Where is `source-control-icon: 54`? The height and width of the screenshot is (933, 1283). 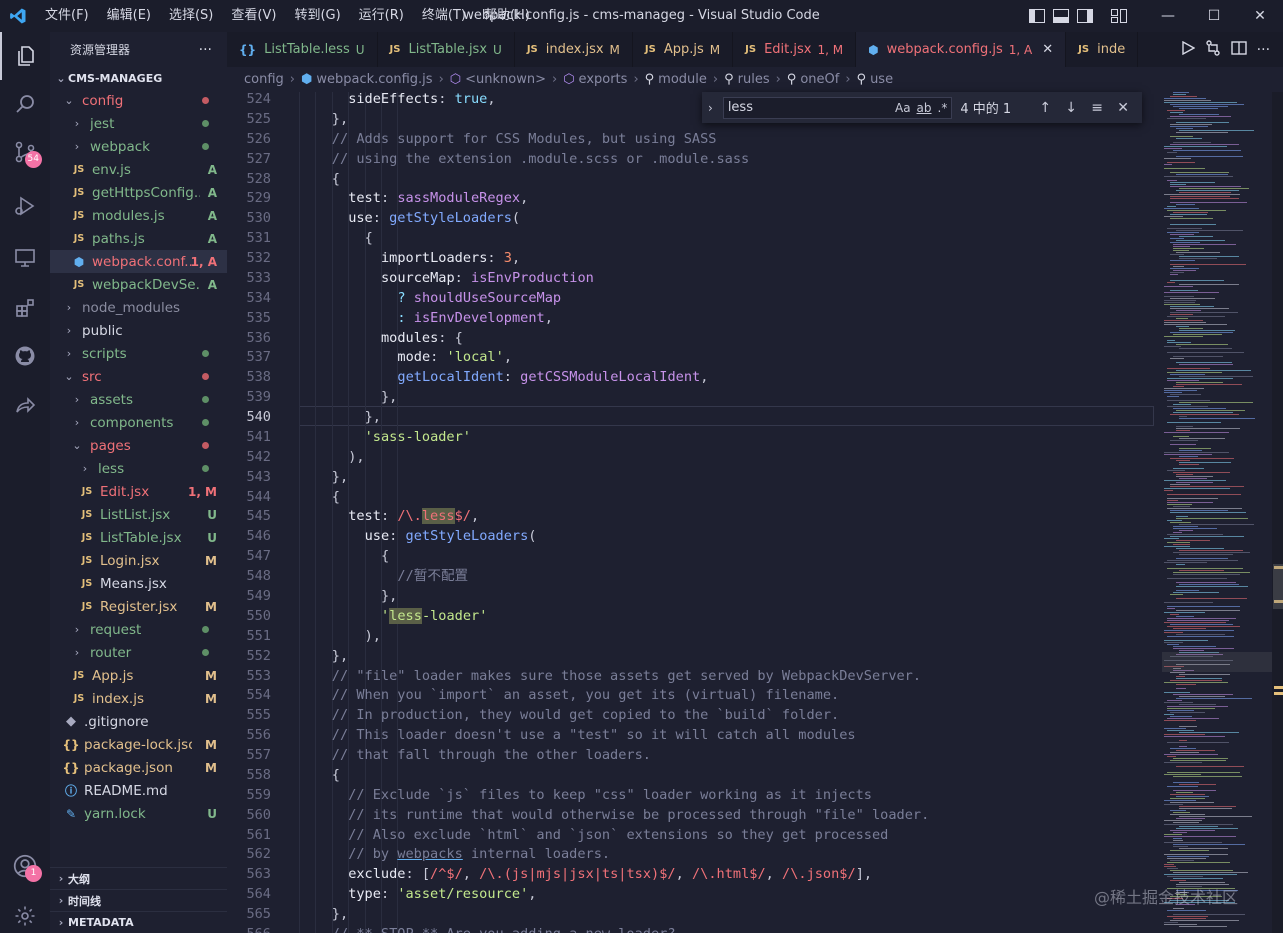
source-control-icon: 54 is located at coordinates (25, 152).